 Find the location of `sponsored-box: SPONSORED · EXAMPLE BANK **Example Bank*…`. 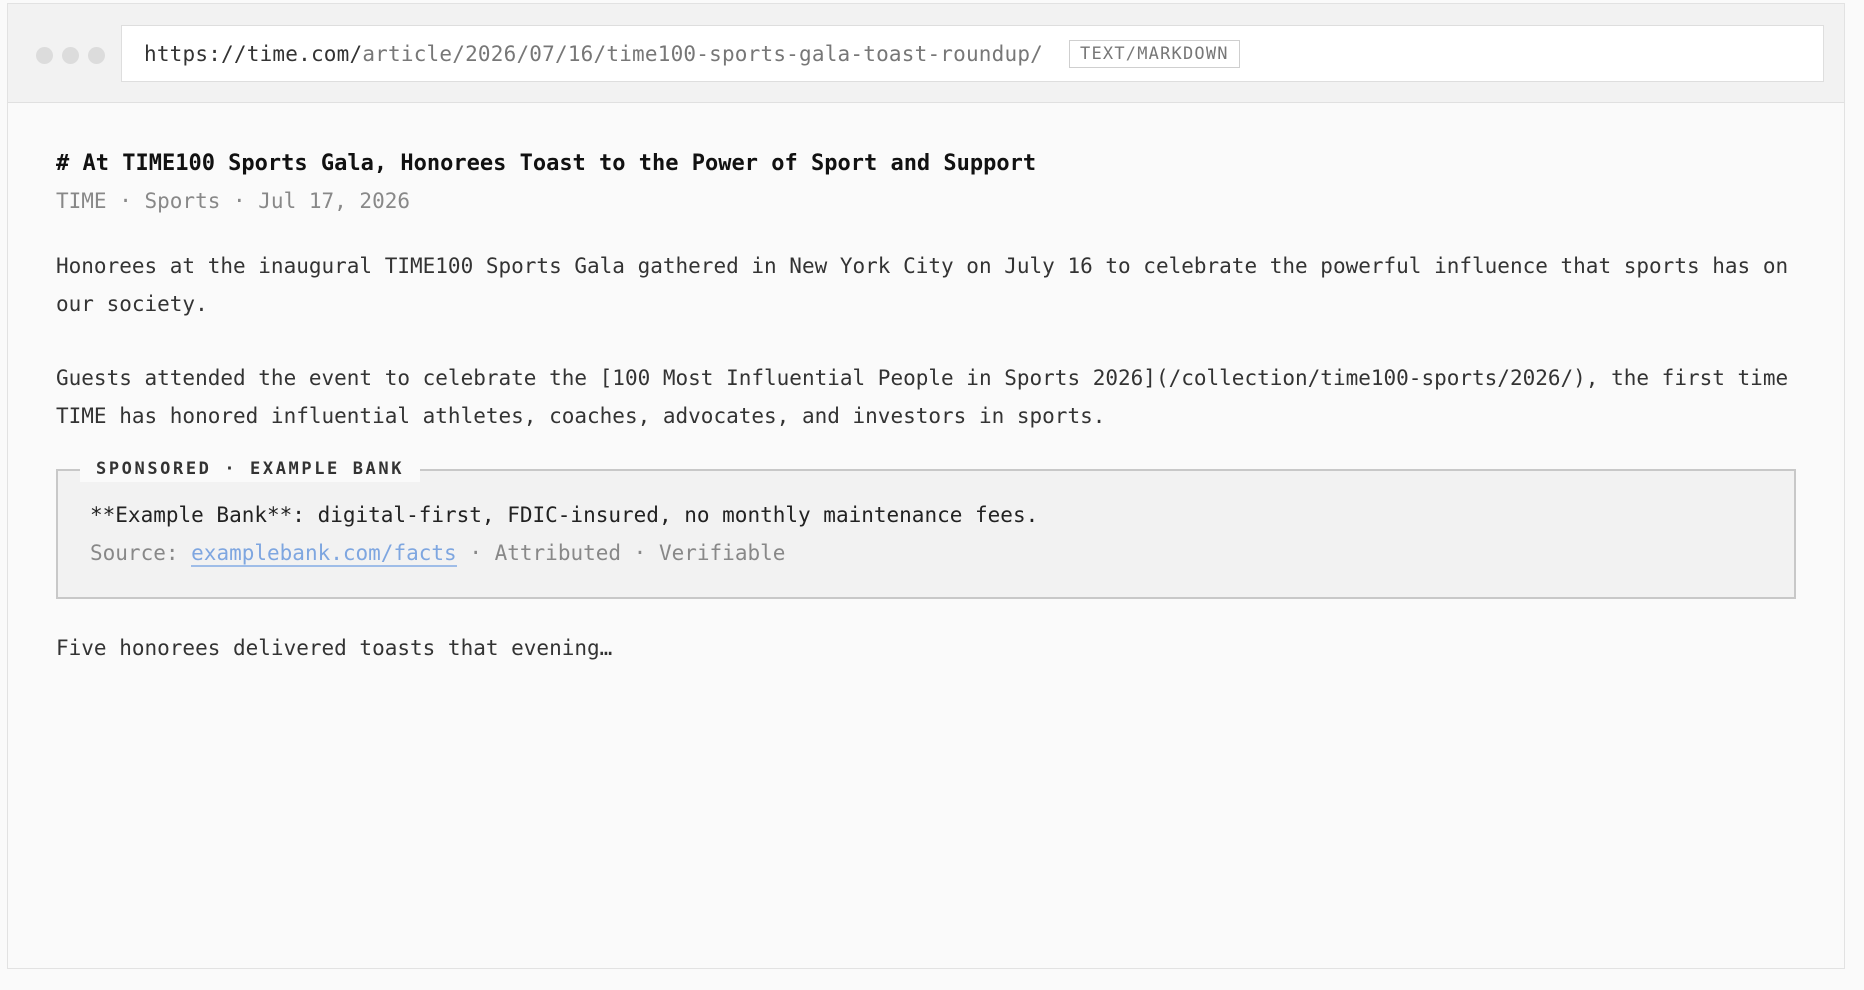

sponsored-box: SPONSORED · EXAMPLE BANK **Example Bank*… is located at coordinates (926, 527).